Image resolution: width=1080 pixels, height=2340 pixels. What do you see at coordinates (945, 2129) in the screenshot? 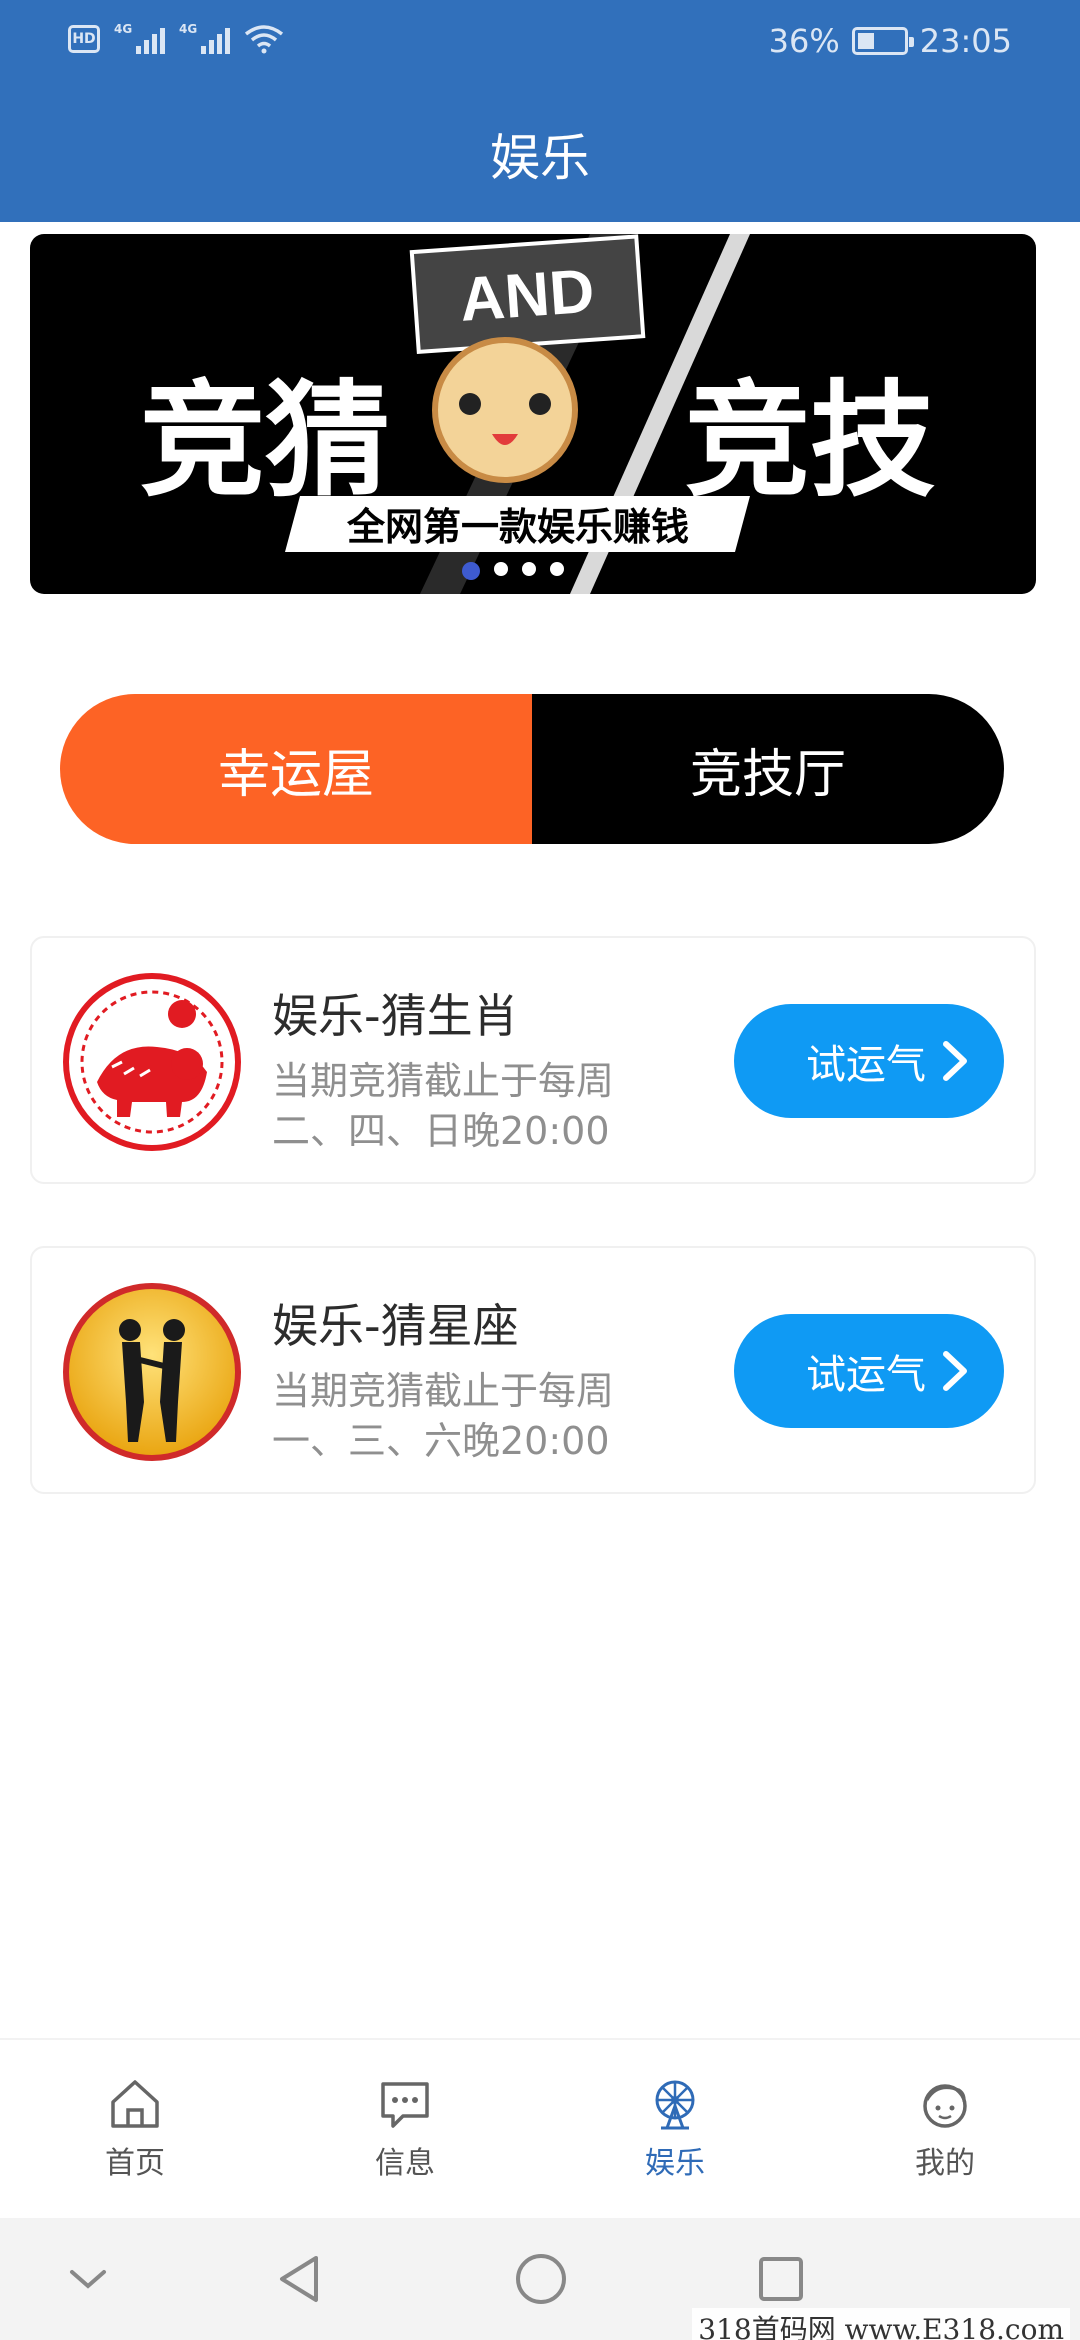
I see `nav-item-profile: 我的` at bounding box center [945, 2129].